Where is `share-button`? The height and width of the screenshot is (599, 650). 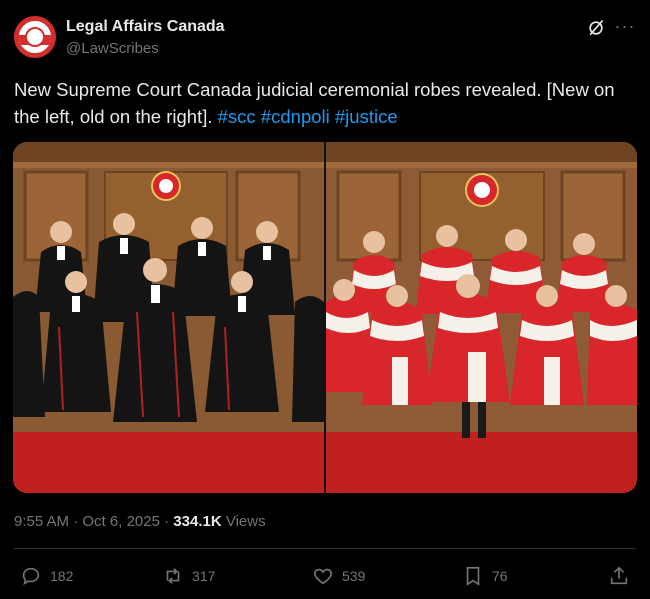
share-button is located at coordinates (619, 576).